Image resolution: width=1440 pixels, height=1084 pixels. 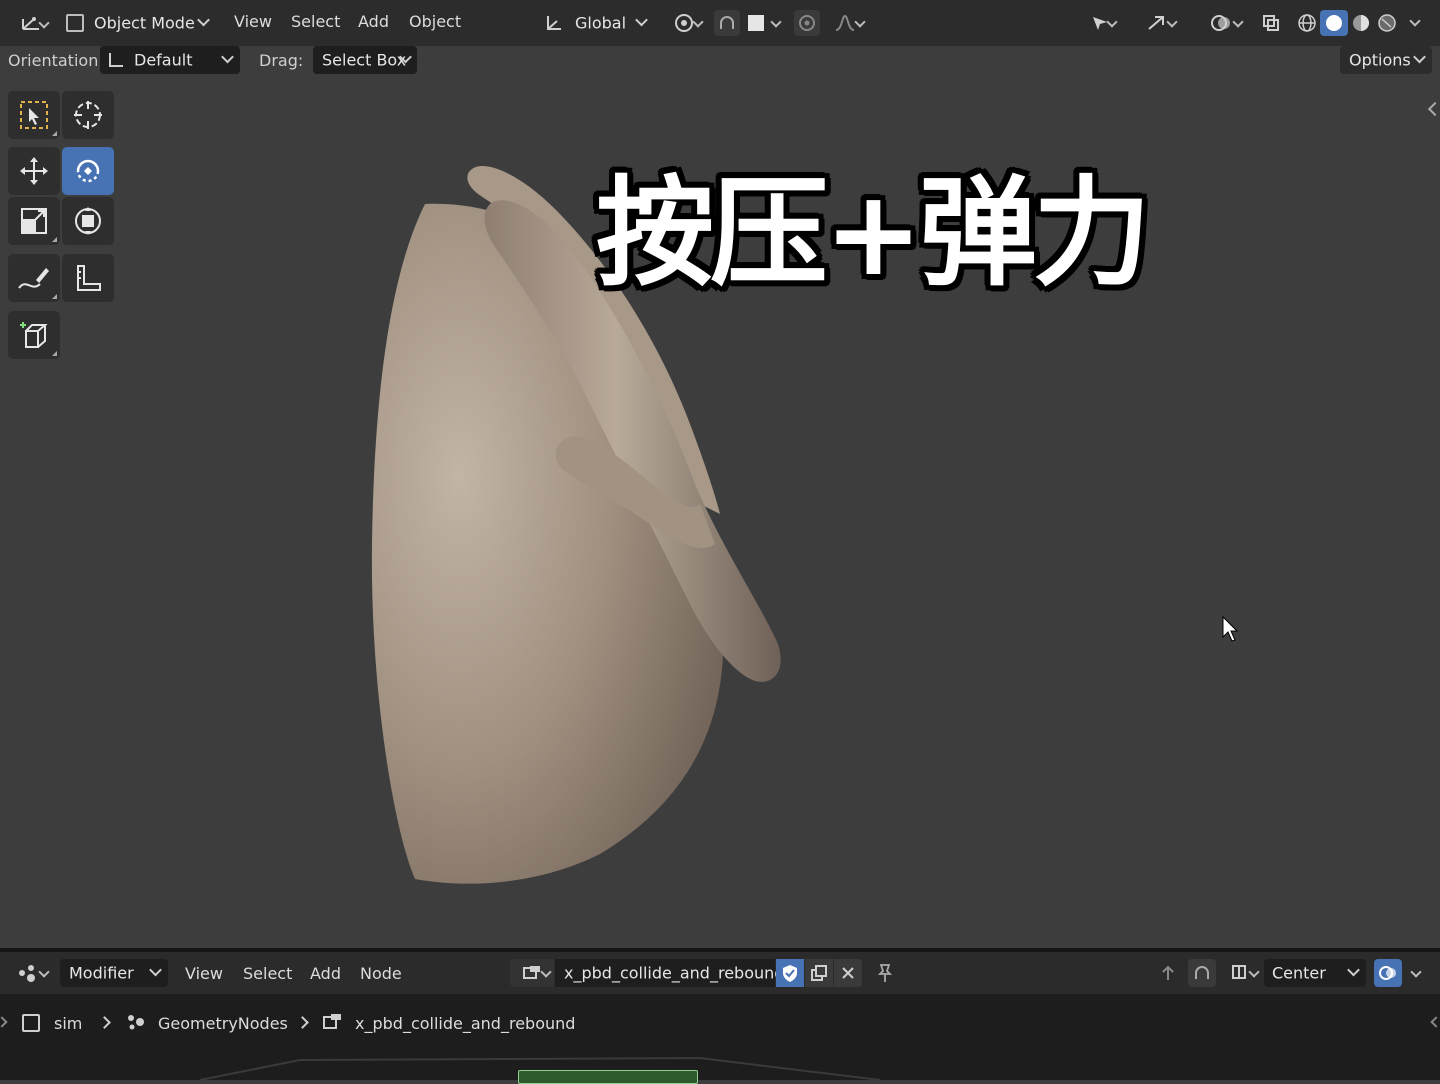 I want to click on node-menu-add: Add, so click(x=325, y=973).